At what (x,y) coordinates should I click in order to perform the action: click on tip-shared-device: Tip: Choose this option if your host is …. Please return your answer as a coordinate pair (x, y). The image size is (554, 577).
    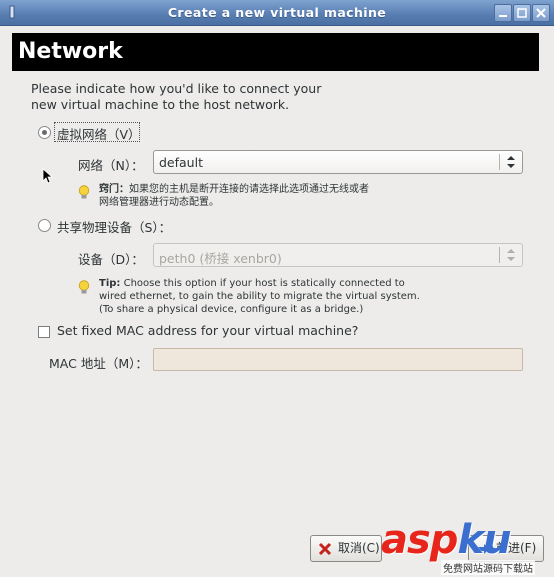
    Looking at the image, I should click on (259, 296).